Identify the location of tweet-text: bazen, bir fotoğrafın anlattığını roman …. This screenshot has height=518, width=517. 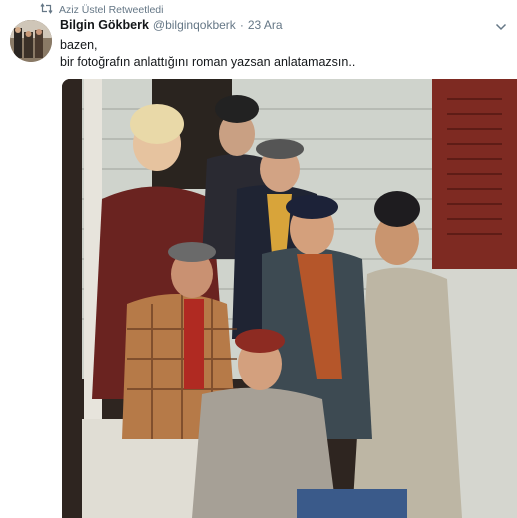
(207, 54).